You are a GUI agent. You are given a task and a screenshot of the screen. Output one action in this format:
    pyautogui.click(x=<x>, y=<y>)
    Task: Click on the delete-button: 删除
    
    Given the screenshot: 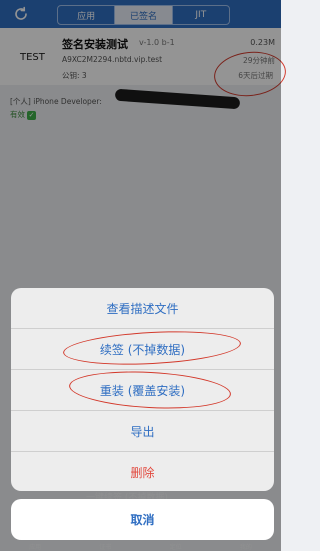 What is the action you would take?
    pyautogui.click(x=142, y=471)
    